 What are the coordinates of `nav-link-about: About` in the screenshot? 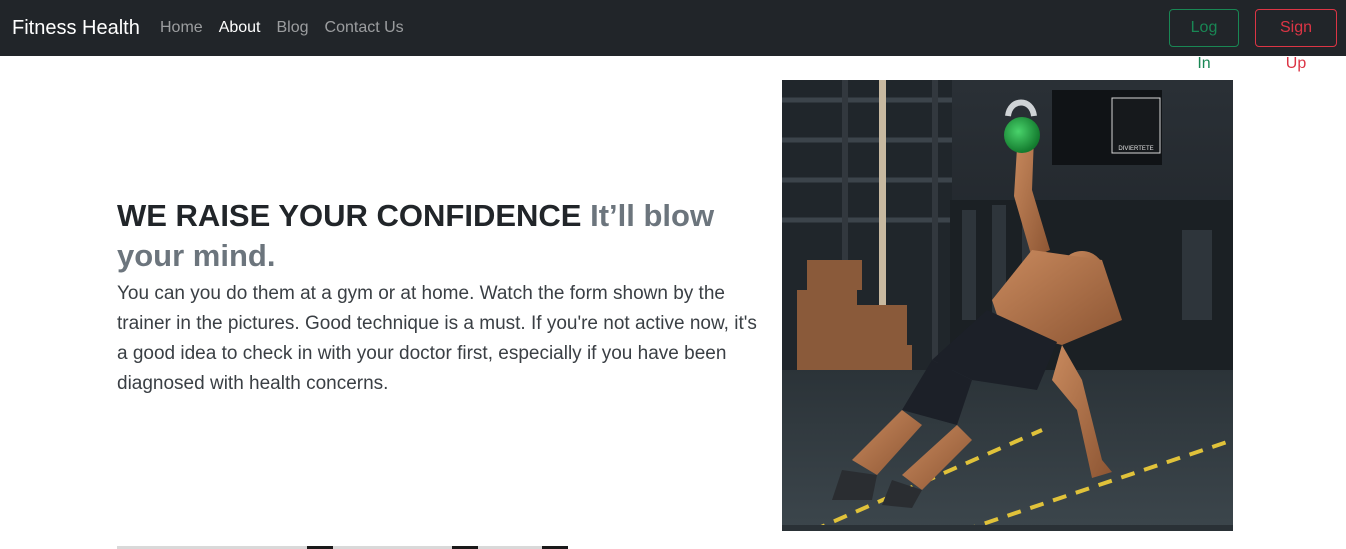 It's located at (240, 28).